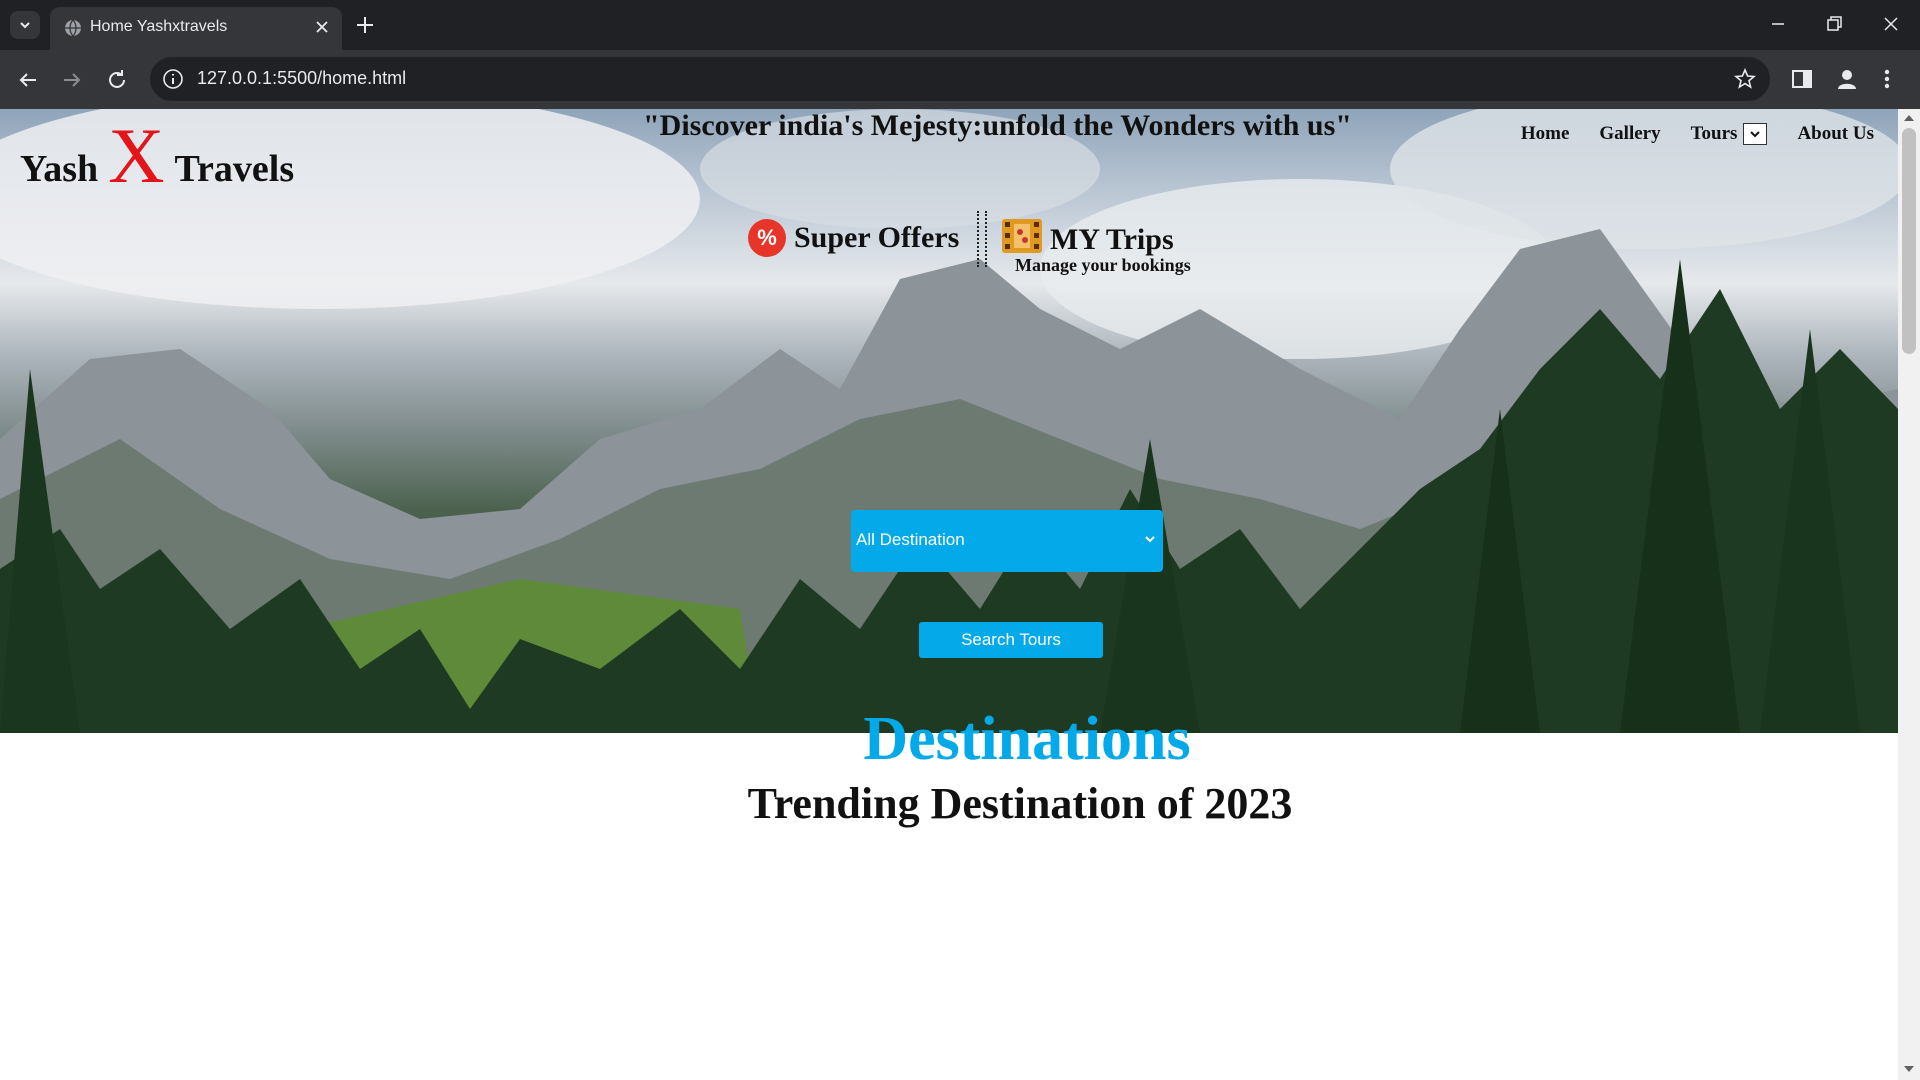 The width and height of the screenshot is (1920, 1080). Describe the element at coordinates (1112, 239) in the screenshot. I see `my-trips-label: MY Trips` at that location.